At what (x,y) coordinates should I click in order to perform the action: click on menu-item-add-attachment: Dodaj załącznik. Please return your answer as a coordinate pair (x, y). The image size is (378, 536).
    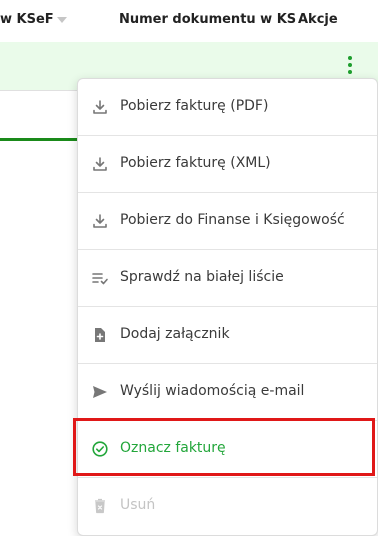
    Looking at the image, I should click on (227, 335).